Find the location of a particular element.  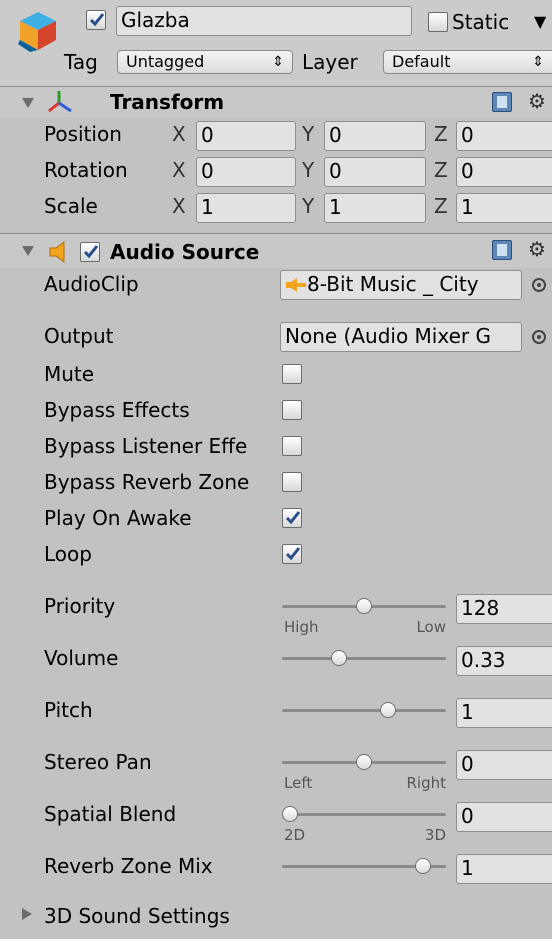

slider-label: Volume is located at coordinates (81, 658).